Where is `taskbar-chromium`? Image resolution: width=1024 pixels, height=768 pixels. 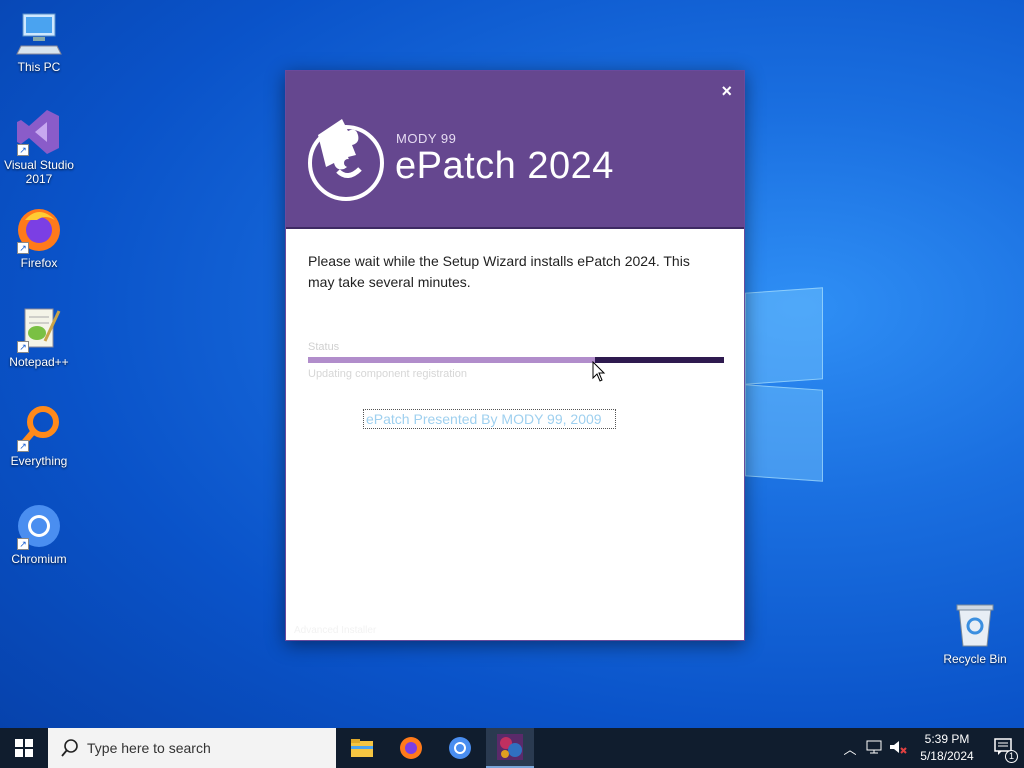 taskbar-chromium is located at coordinates (460, 748).